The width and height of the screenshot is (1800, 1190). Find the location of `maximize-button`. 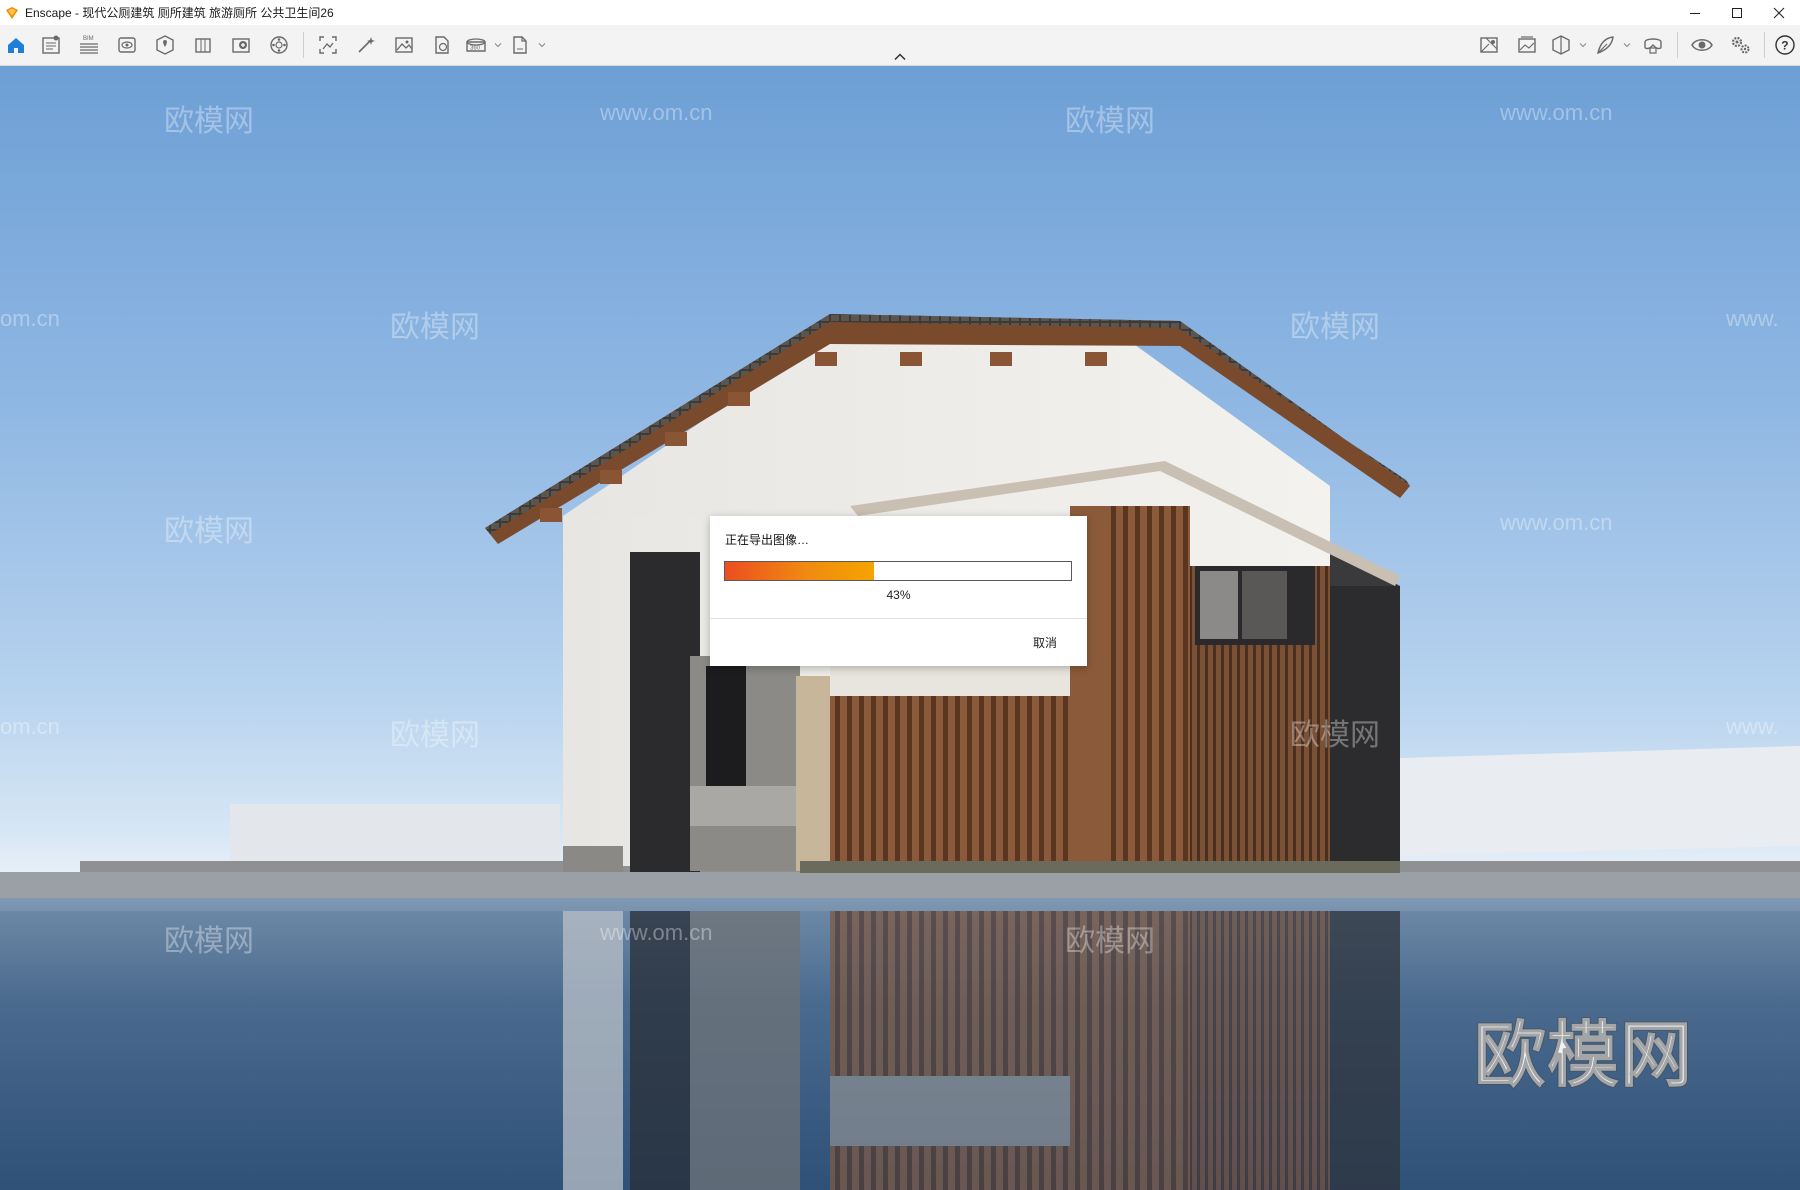

maximize-button is located at coordinates (1737, 12).